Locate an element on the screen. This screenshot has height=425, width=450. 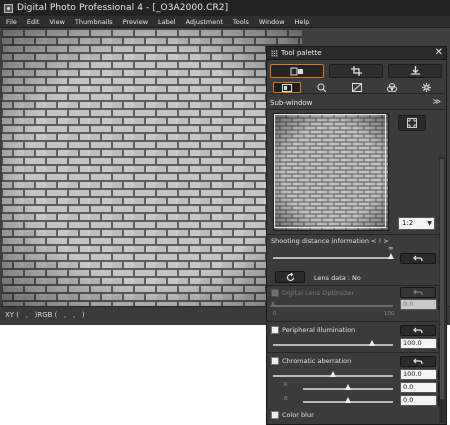
magnifier-icon is located at coordinates (321, 87).